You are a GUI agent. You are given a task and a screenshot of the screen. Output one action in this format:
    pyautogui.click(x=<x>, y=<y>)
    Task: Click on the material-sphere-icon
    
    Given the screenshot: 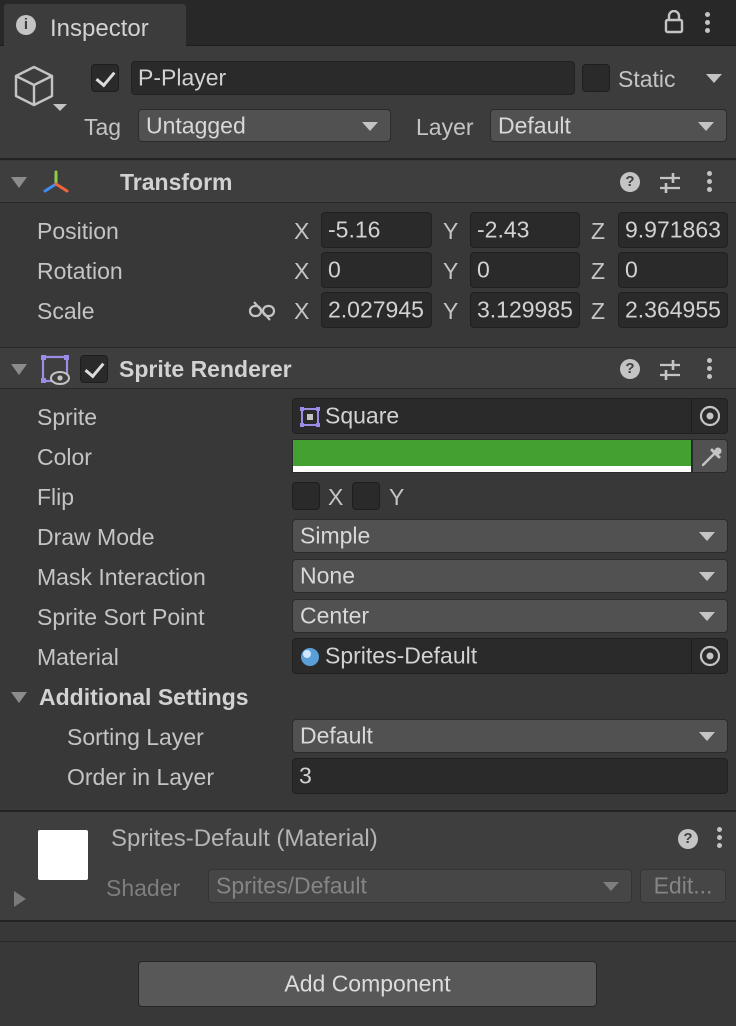 What is the action you would take?
    pyautogui.click(x=310, y=657)
    